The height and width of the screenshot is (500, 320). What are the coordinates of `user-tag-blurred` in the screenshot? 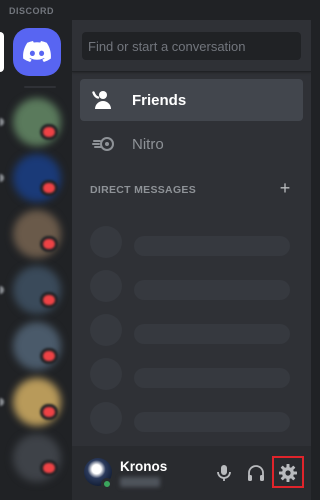 It's located at (140, 482).